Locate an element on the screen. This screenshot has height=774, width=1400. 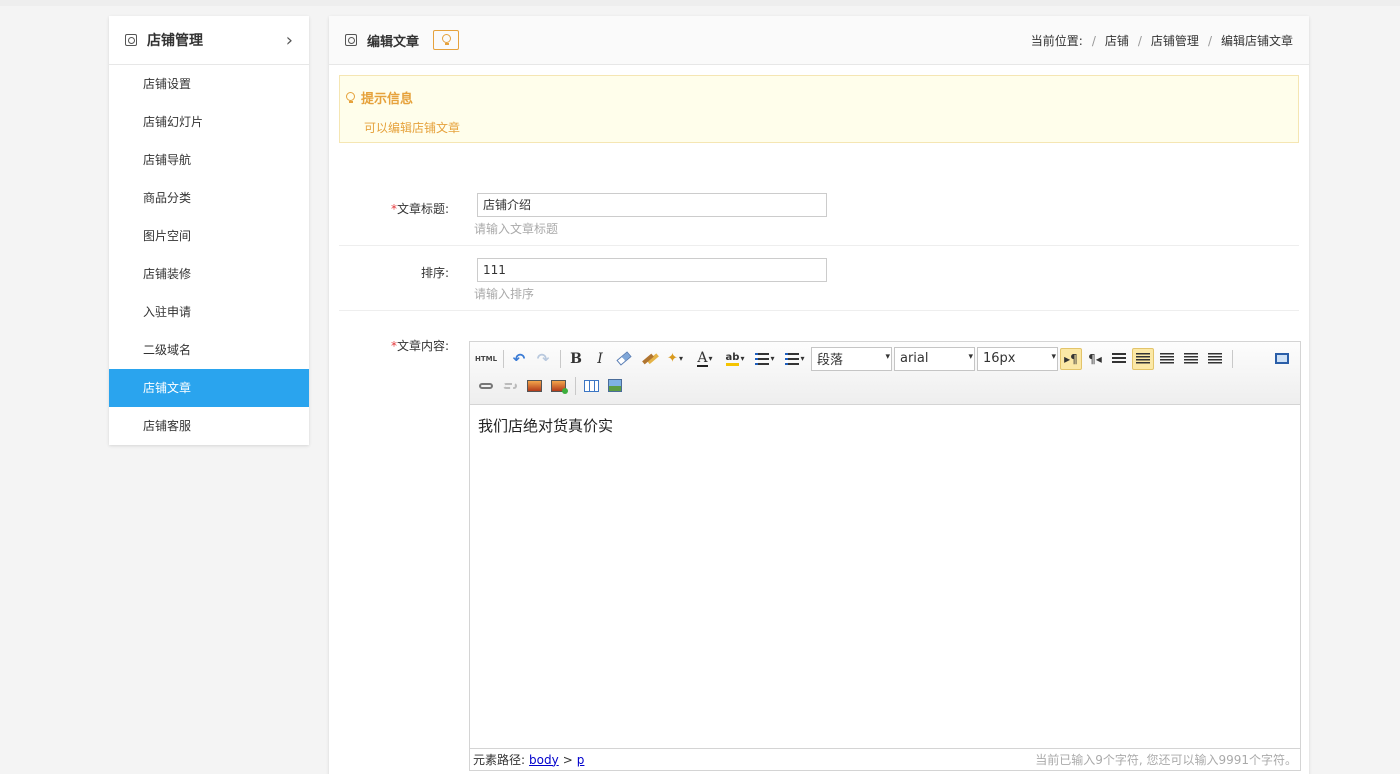
remove-format-button is located at coordinates (624, 359).